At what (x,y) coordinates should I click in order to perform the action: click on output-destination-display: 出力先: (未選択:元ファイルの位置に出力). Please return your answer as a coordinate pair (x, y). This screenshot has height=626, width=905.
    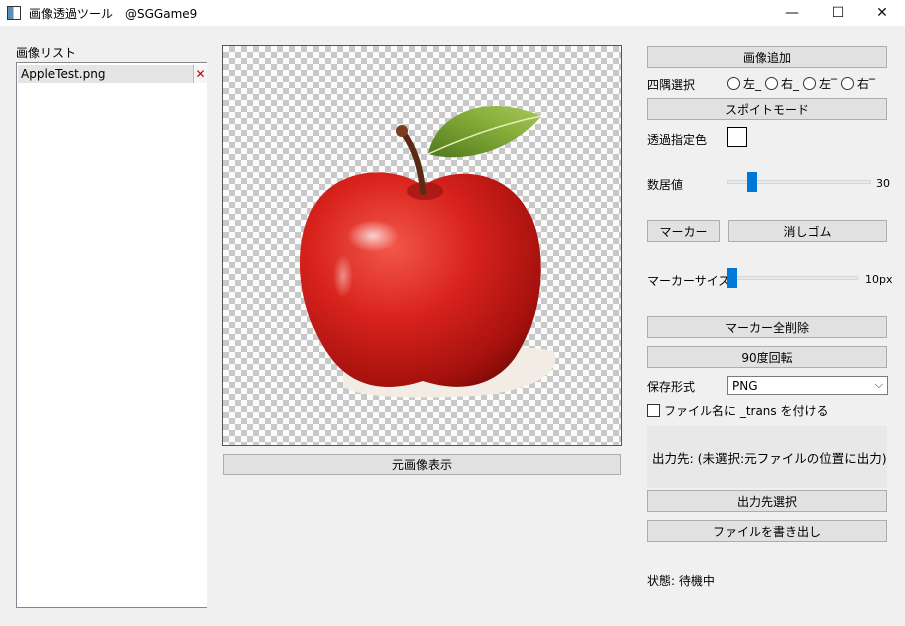
    Looking at the image, I should click on (767, 457).